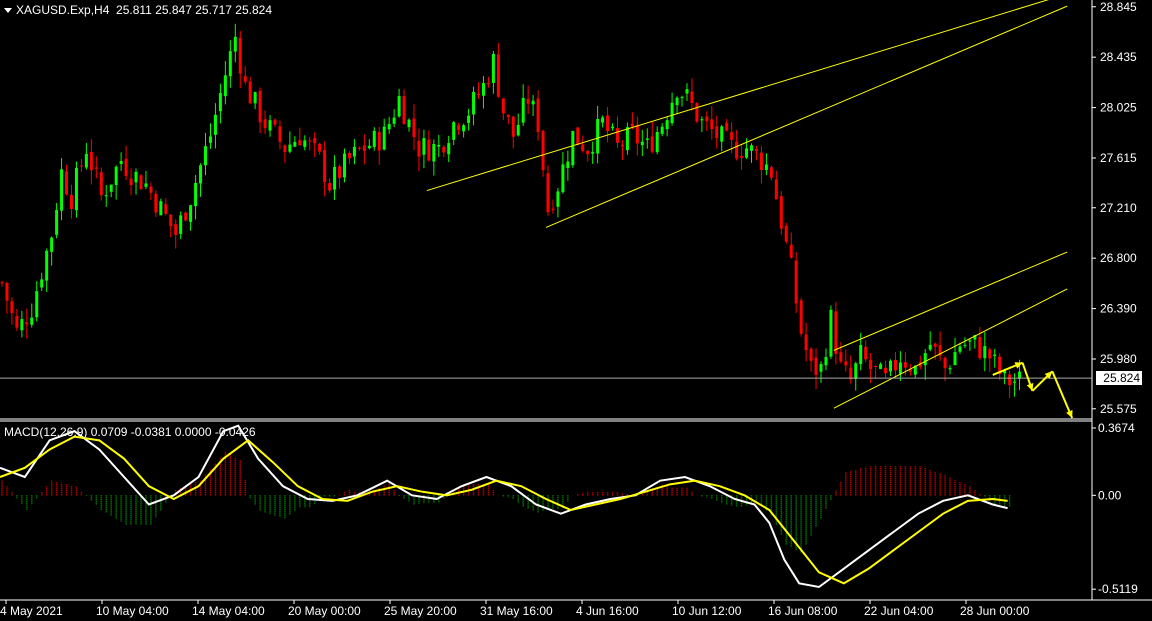 This screenshot has width=1152, height=621. What do you see at coordinates (1119, 378) in the screenshot?
I see `current-price-tag: 25.824` at bounding box center [1119, 378].